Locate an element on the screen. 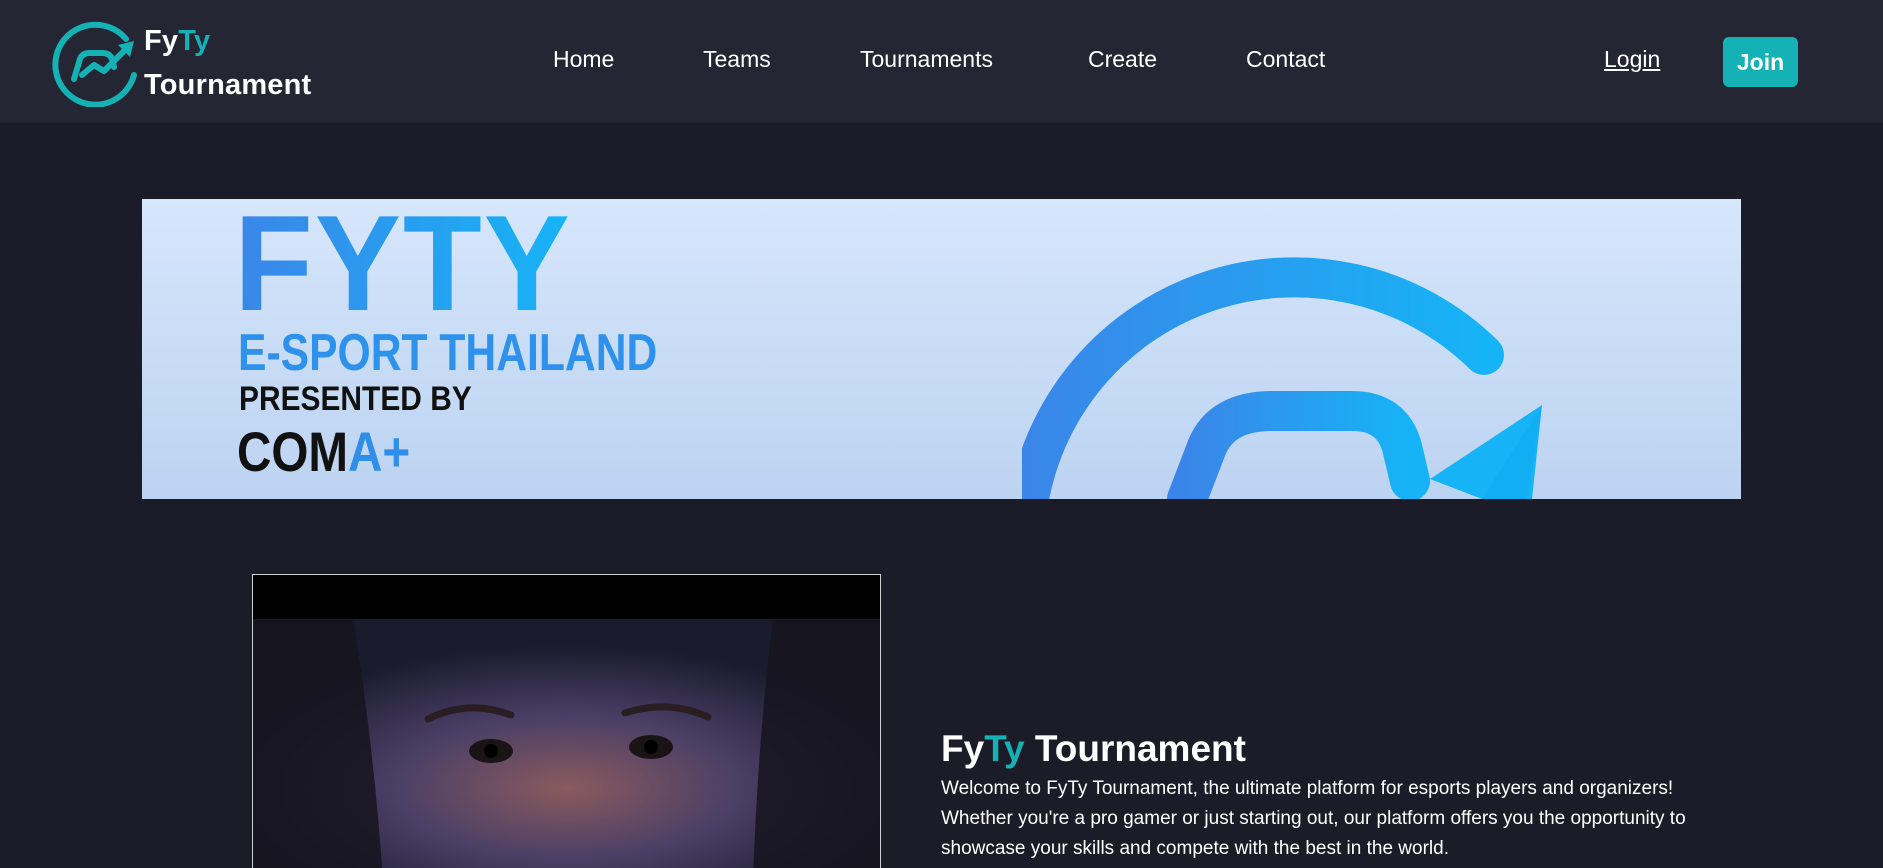 The image size is (1883, 868). banner-sponsor: COMA+ is located at coordinates (323, 452).